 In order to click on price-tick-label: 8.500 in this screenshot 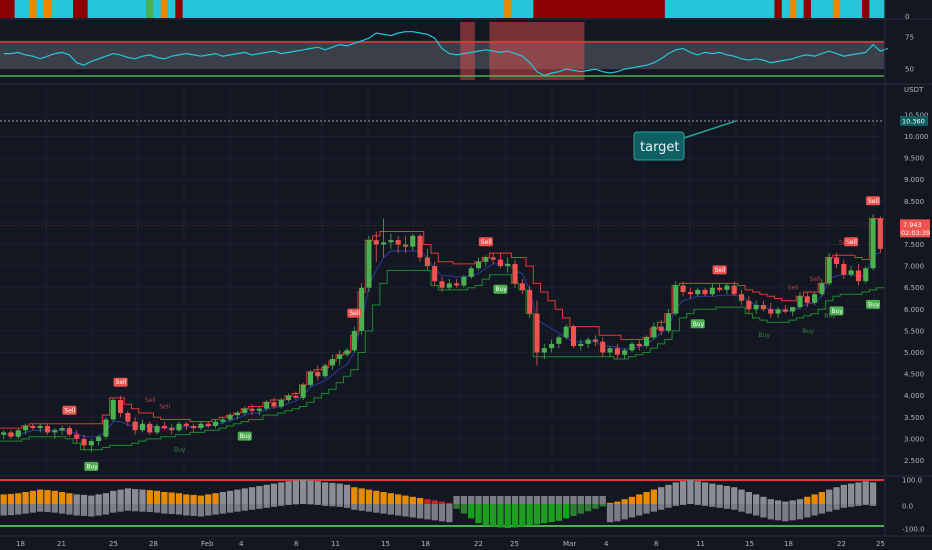, I will do `click(914, 202)`.